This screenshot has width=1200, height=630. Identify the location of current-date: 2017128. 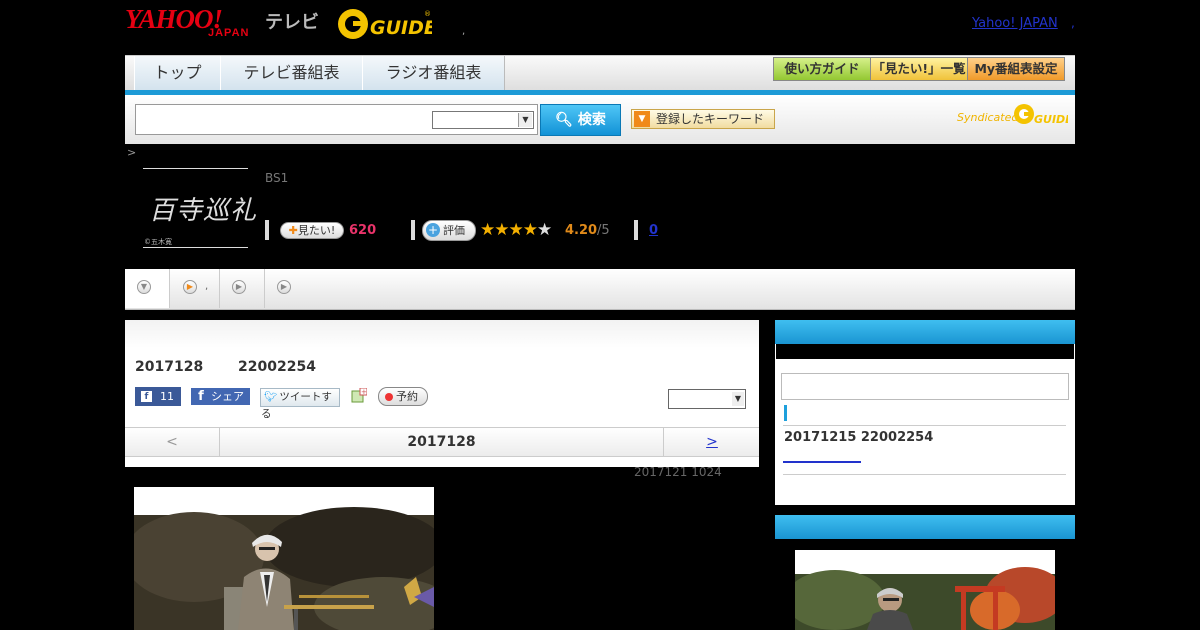
(441, 442).